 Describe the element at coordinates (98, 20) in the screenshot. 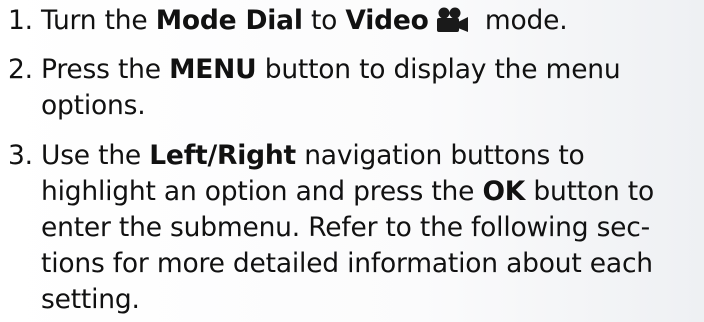

I see `step-text: Turn the` at that location.